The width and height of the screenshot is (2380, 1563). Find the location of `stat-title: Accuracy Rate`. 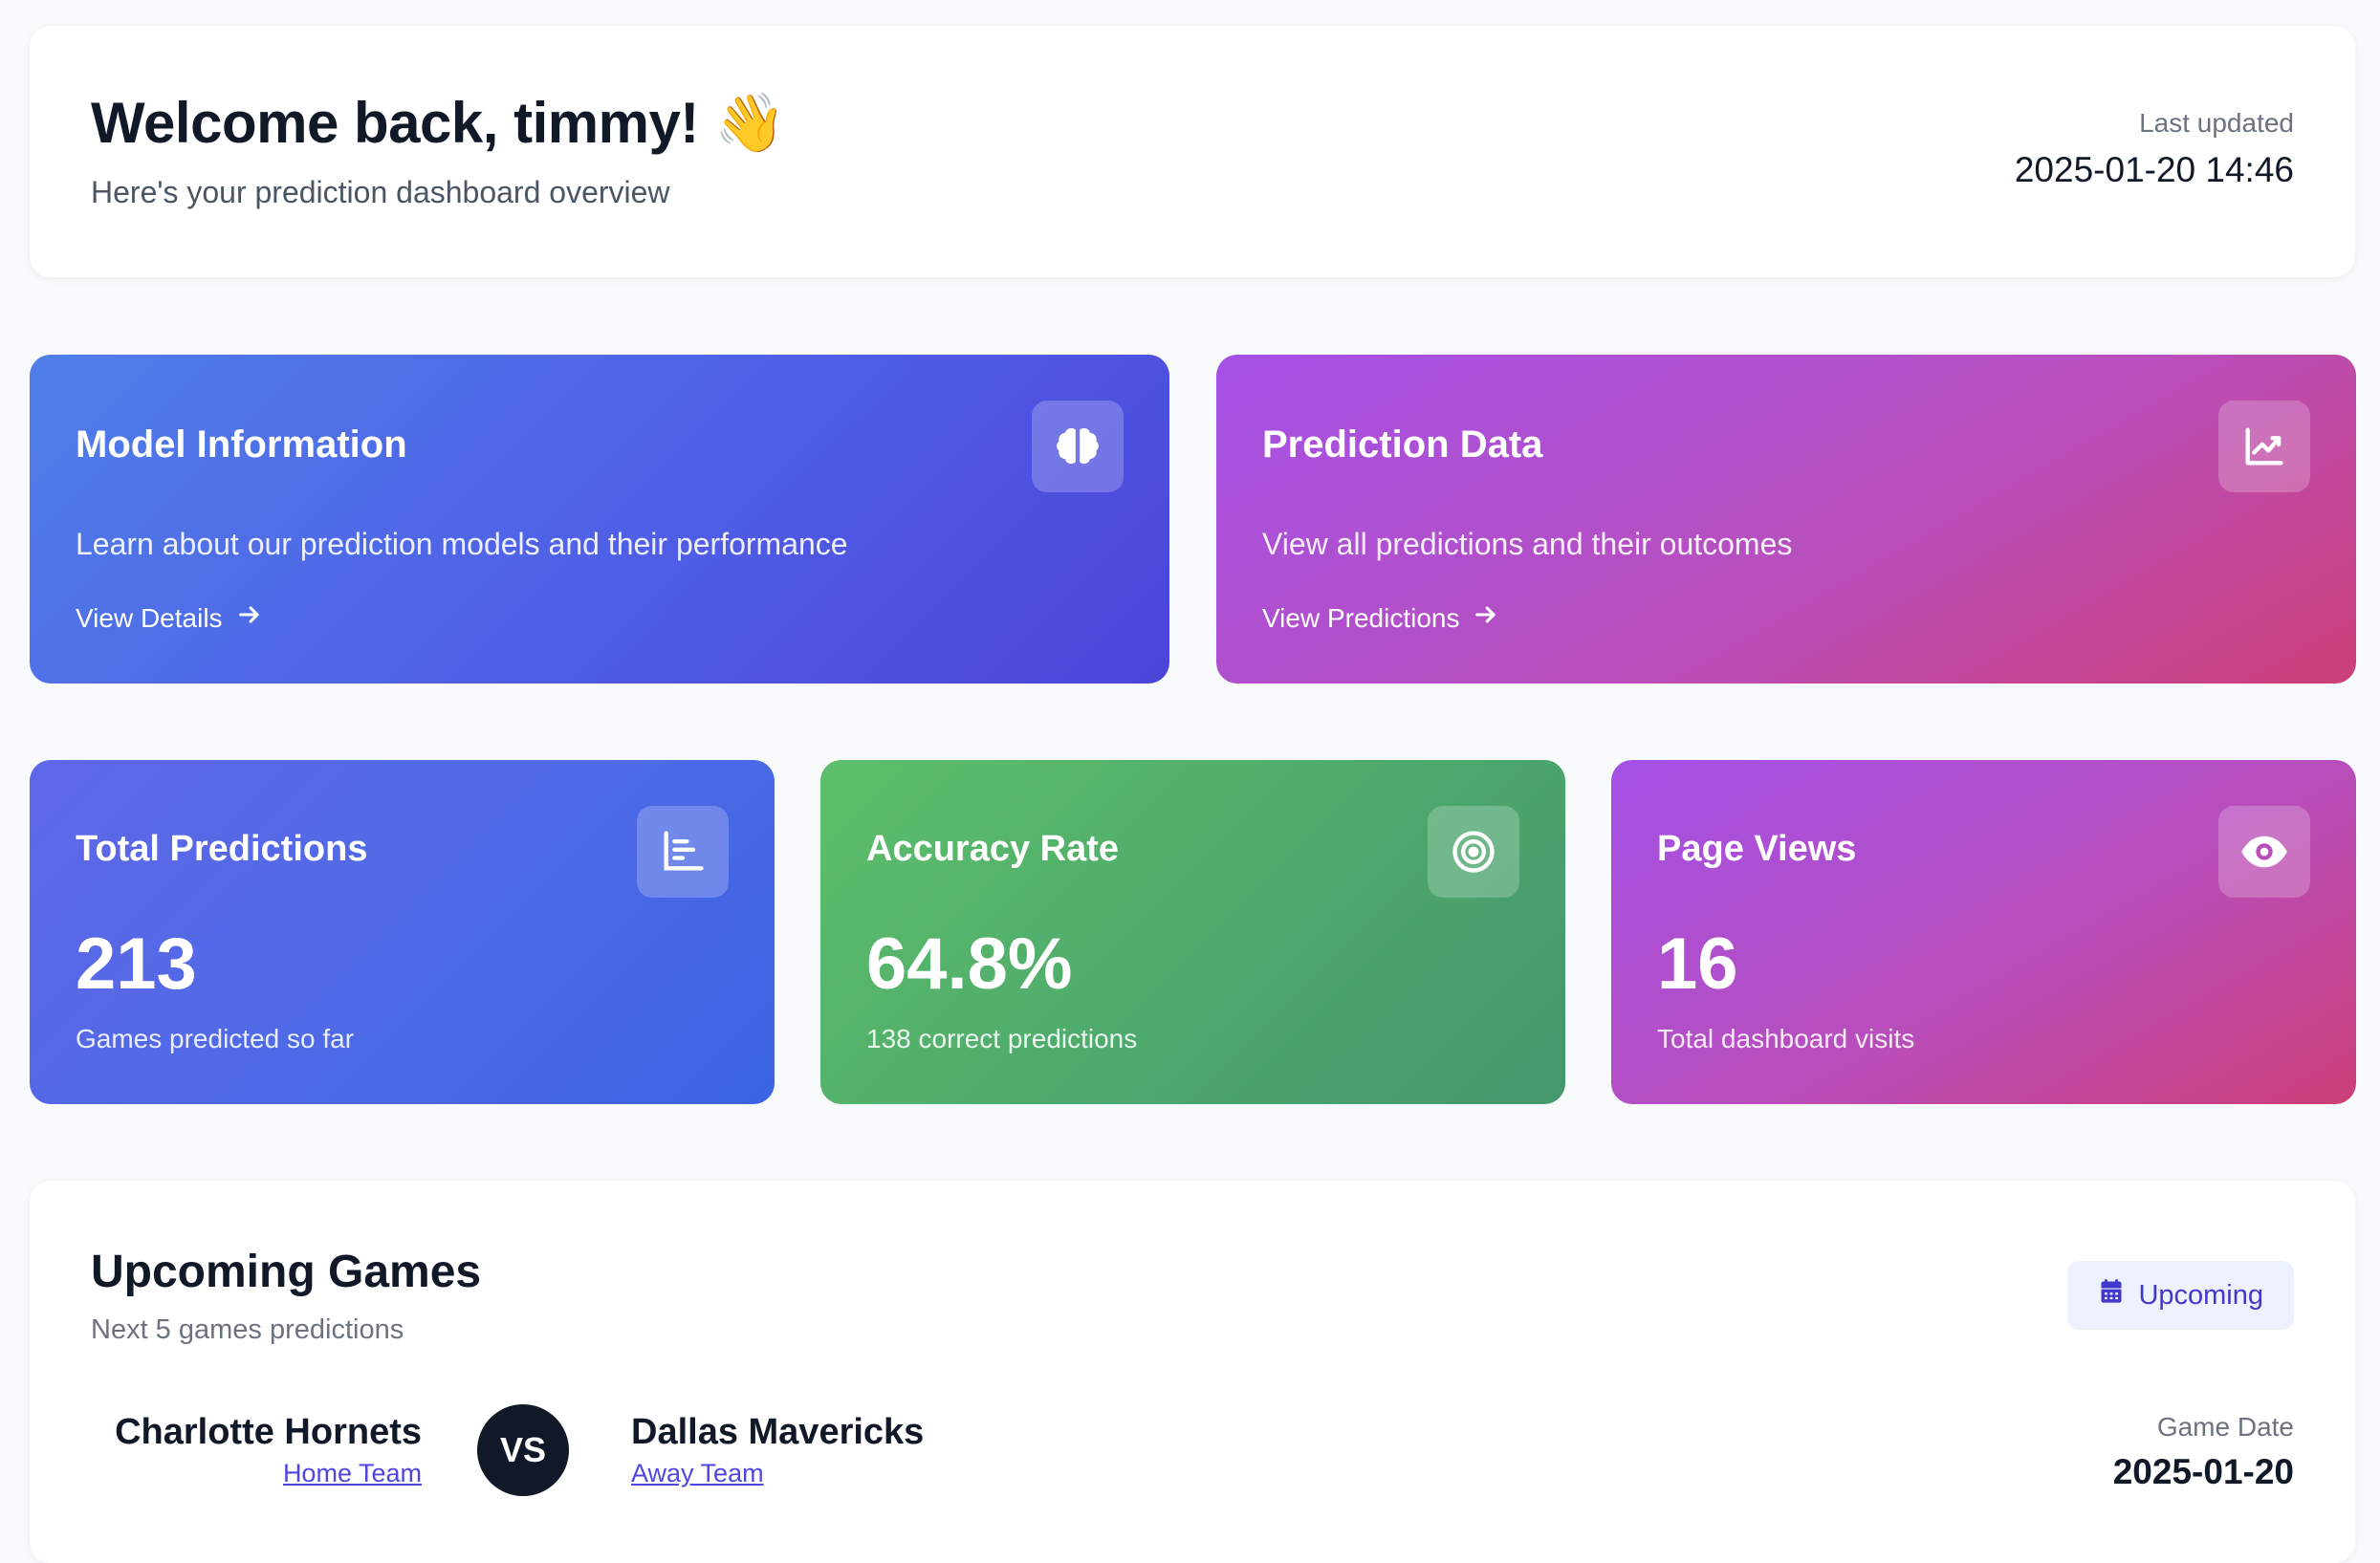

stat-title: Accuracy Rate is located at coordinates (993, 849).